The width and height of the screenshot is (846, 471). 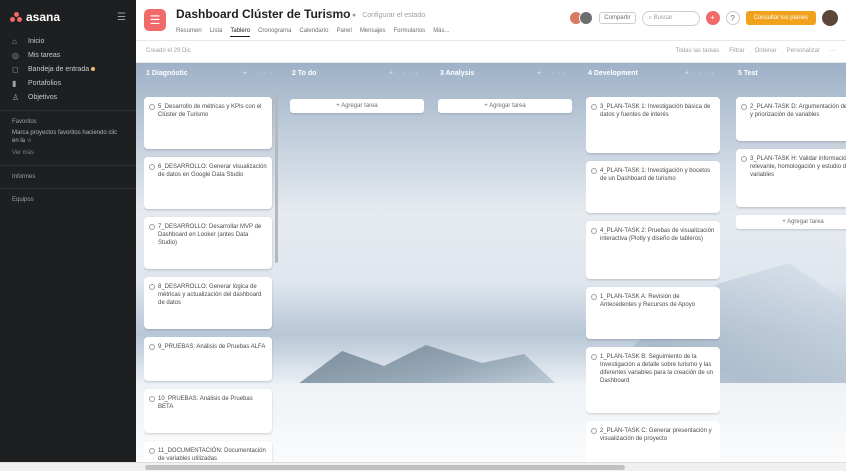 What do you see at coordinates (393, 15) in the screenshot?
I see `set-status-link: Configurar el estado` at bounding box center [393, 15].